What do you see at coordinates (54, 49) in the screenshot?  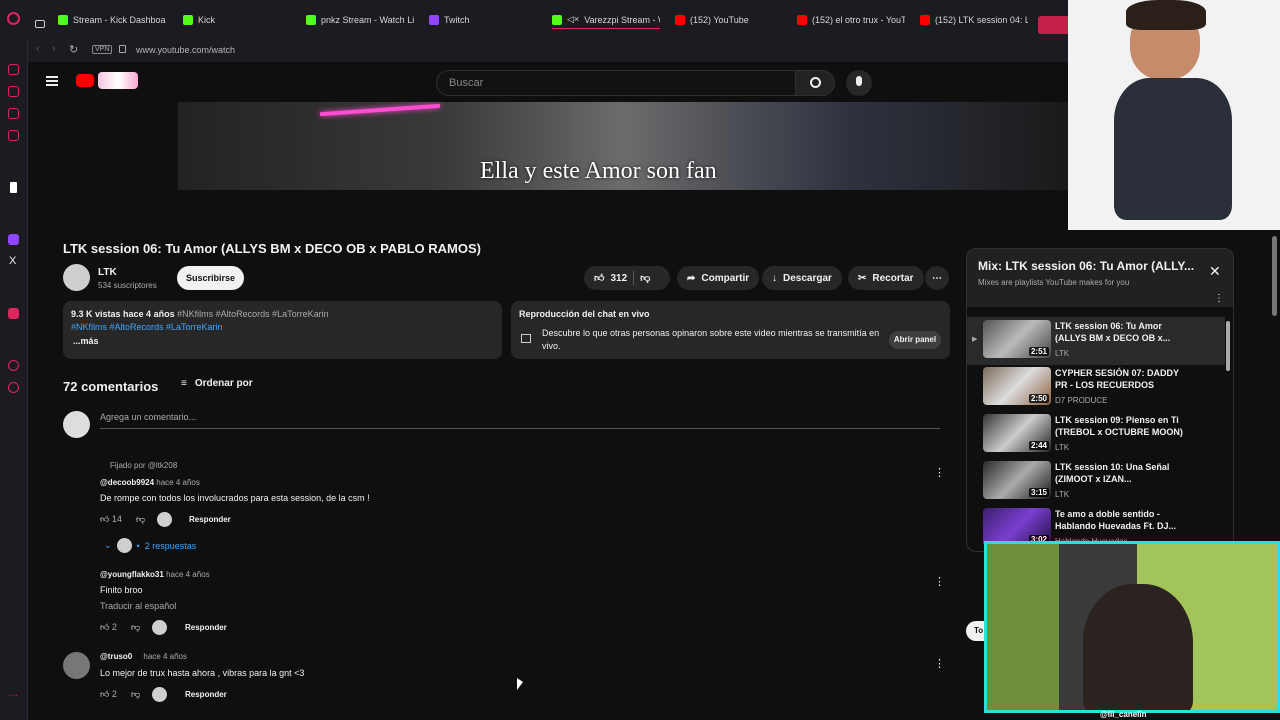 I see `forward-icon: ›` at bounding box center [54, 49].